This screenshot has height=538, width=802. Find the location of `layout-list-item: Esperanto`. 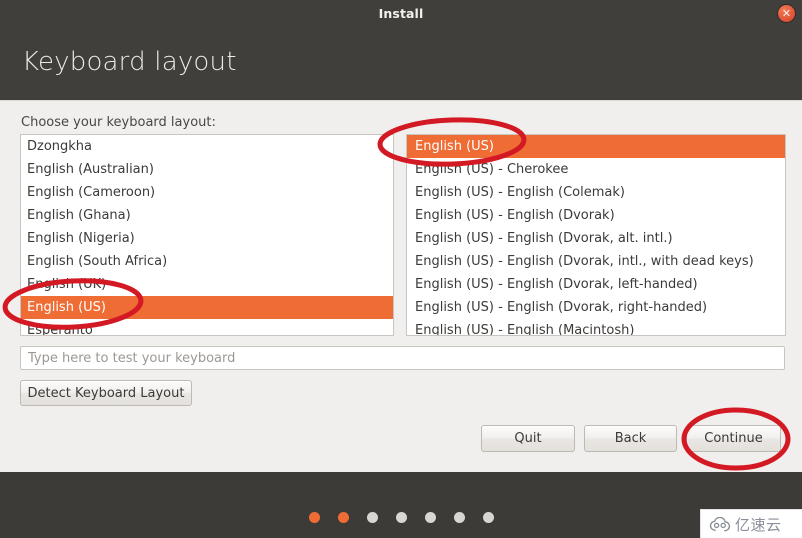

layout-list-item: Esperanto is located at coordinates (207, 327).